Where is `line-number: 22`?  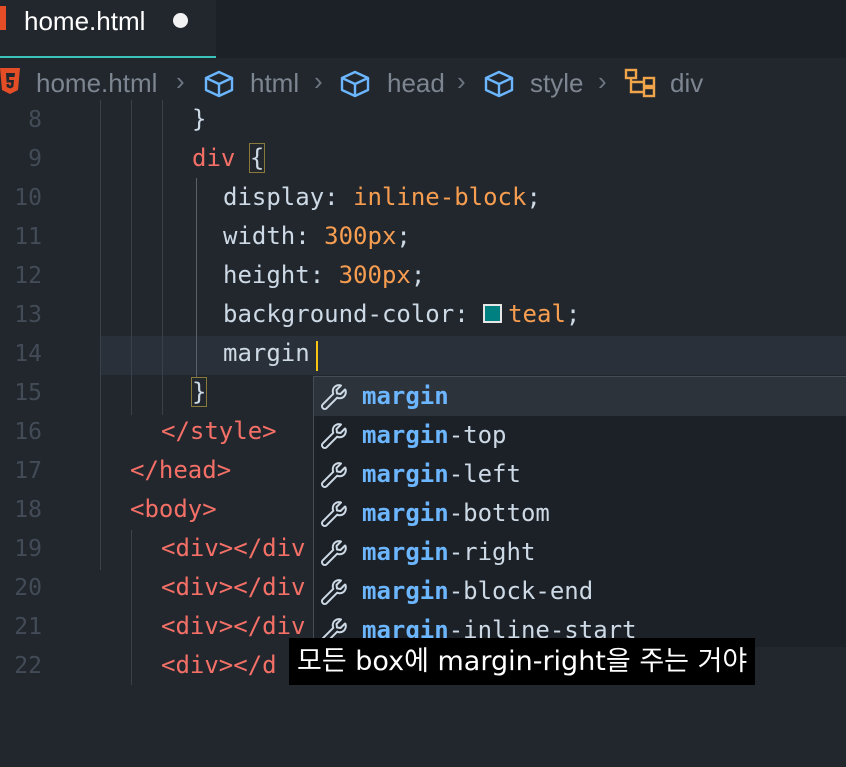 line-number: 22 is located at coordinates (28, 666).